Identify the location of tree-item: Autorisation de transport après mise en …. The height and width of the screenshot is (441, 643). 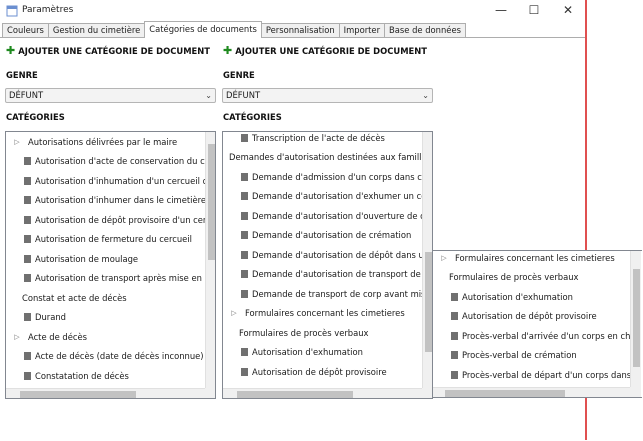
(105, 278).